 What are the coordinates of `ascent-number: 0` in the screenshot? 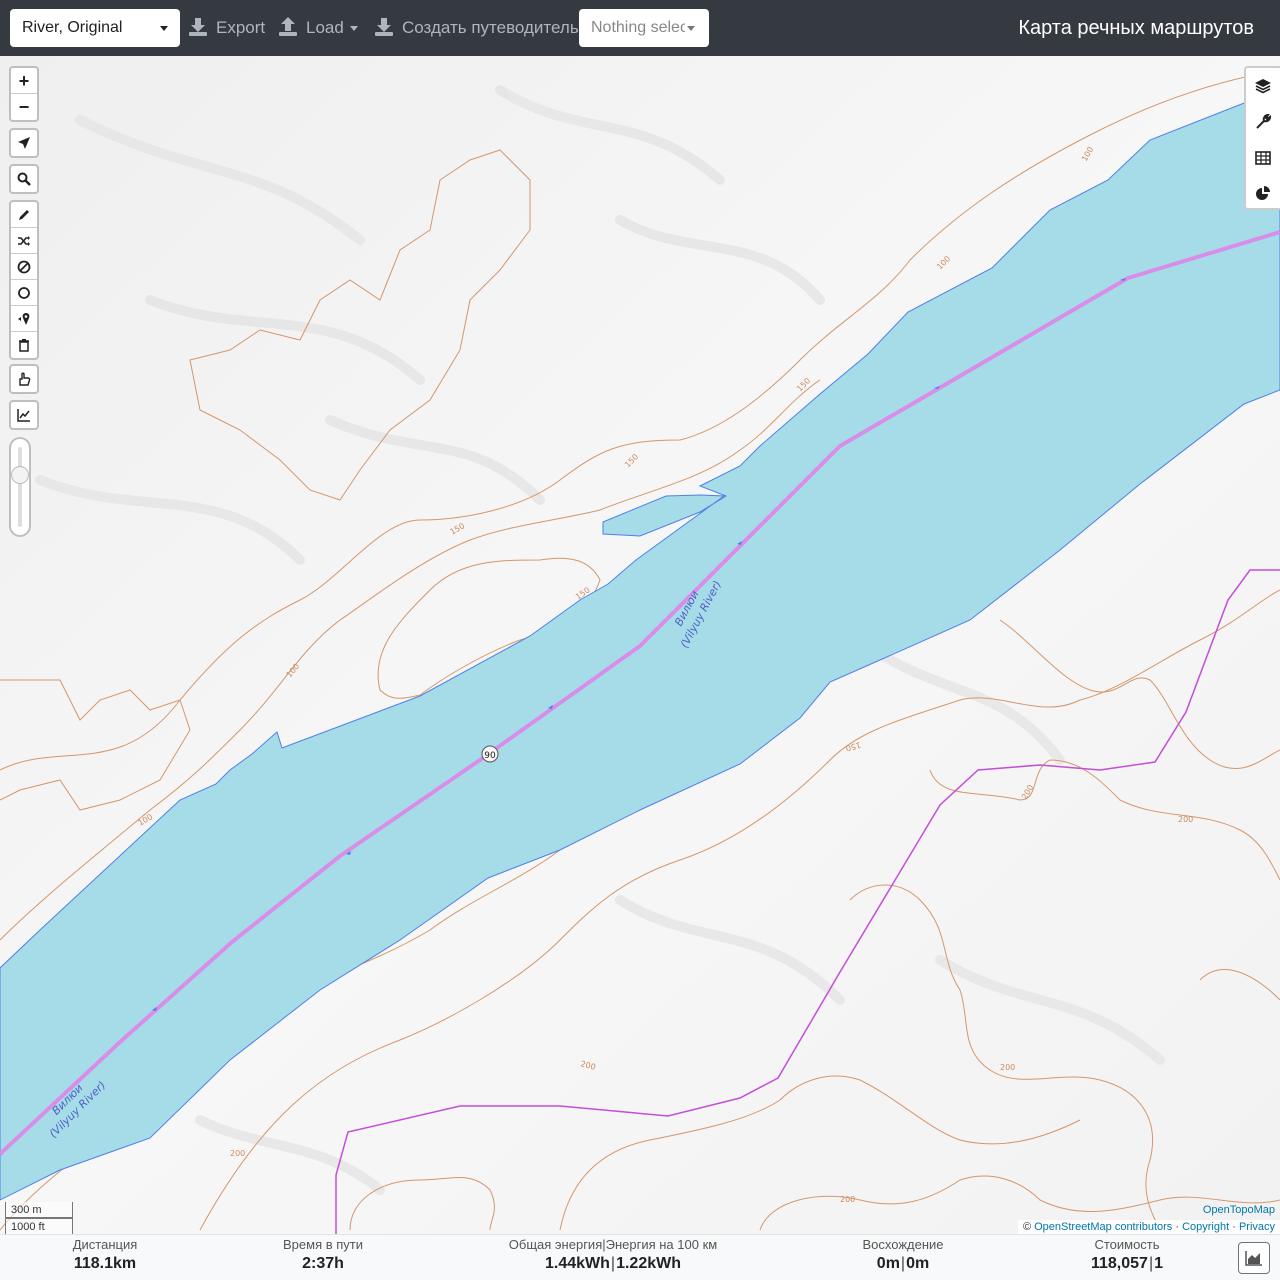 It's located at (881, 1263).